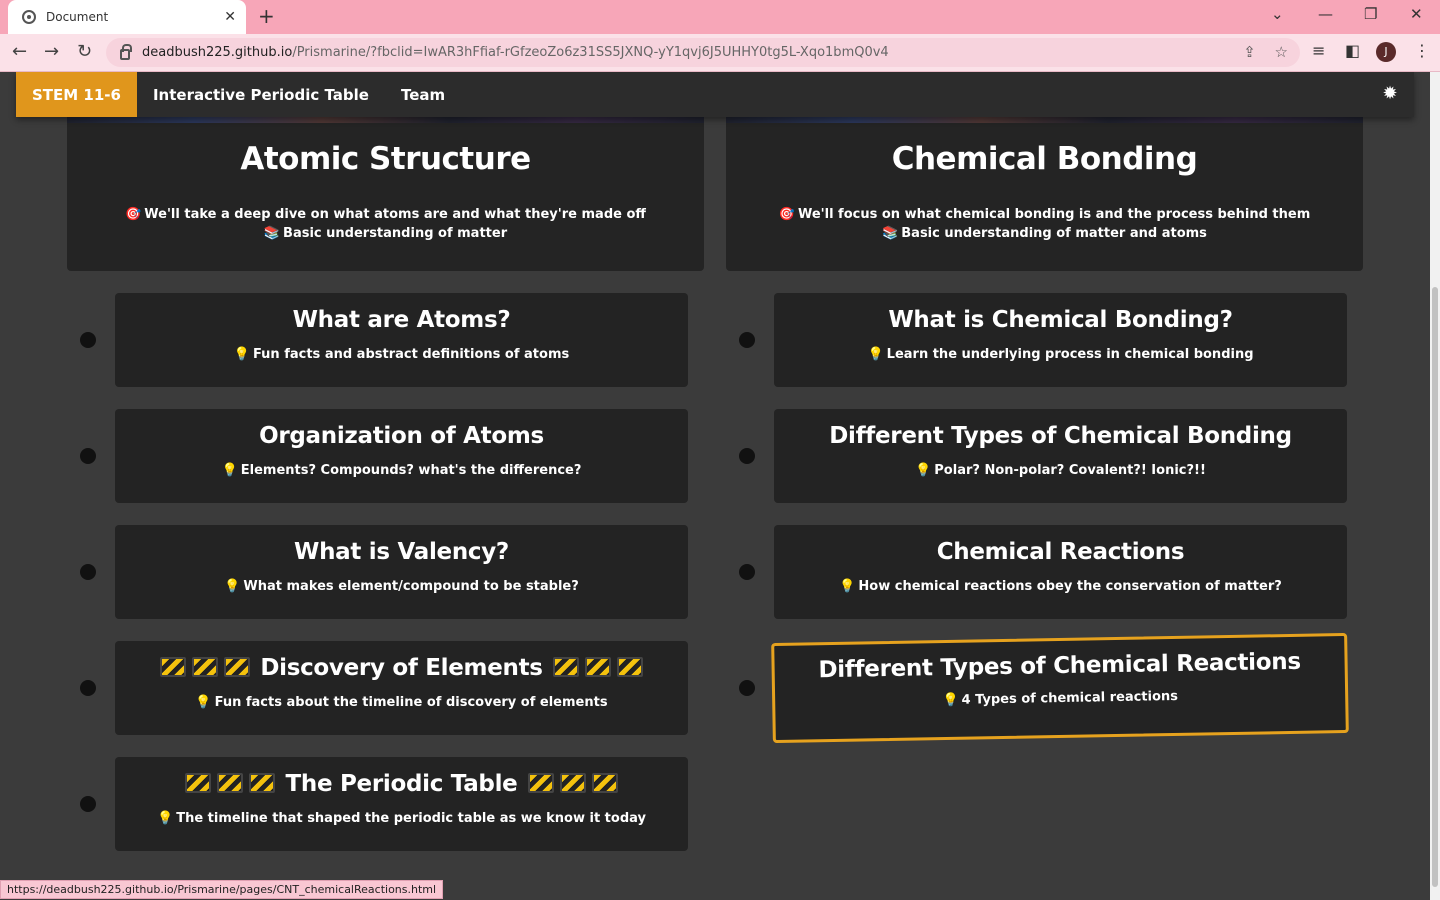 Image resolution: width=1440 pixels, height=900 pixels. What do you see at coordinates (84, 52) in the screenshot?
I see `reload-icon: ↻` at bounding box center [84, 52].